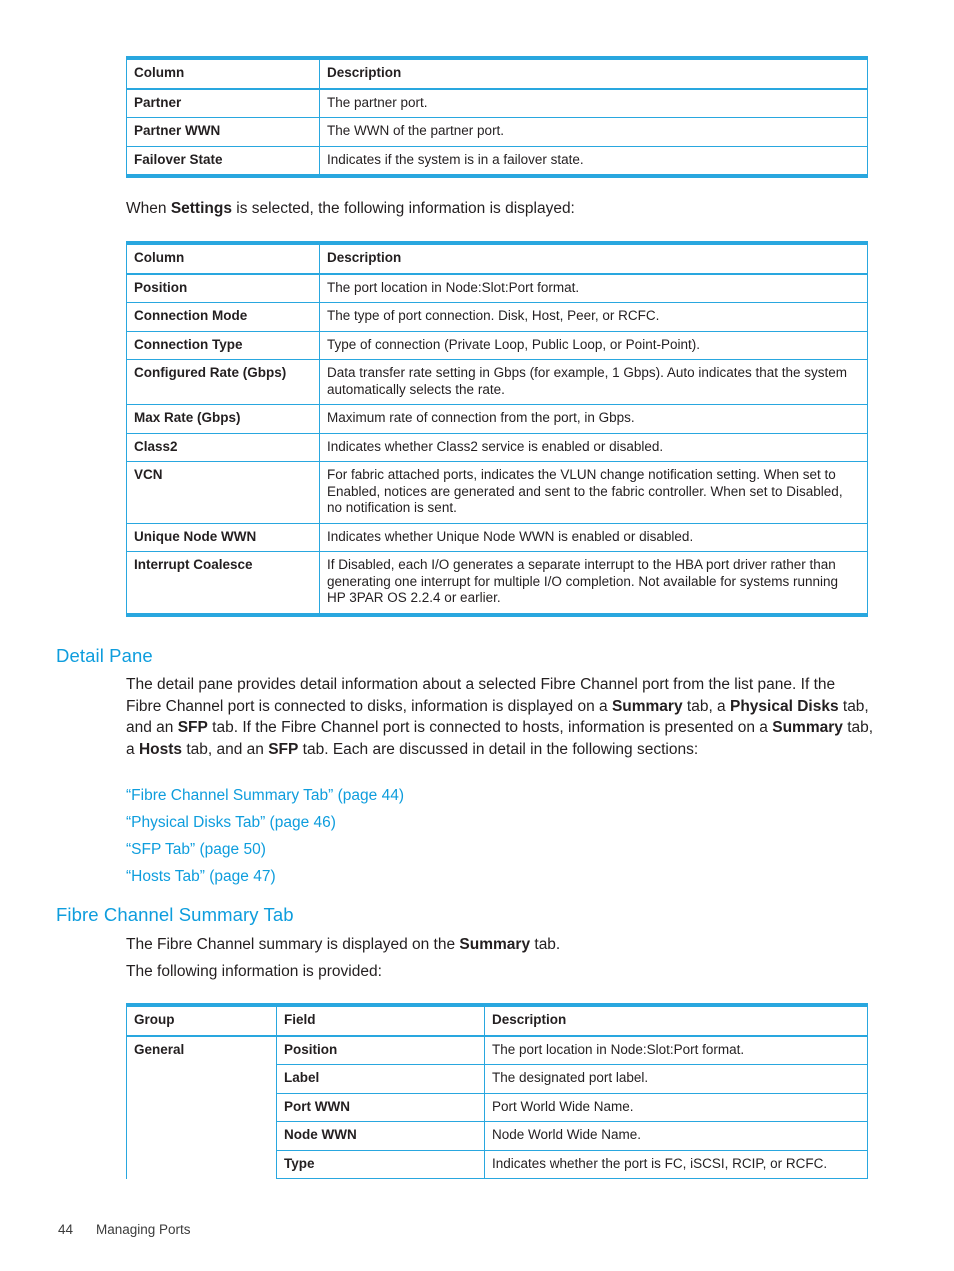 This screenshot has width=954, height=1271. What do you see at coordinates (380, 1020) in the screenshot?
I see `column-header-field: Field` at bounding box center [380, 1020].